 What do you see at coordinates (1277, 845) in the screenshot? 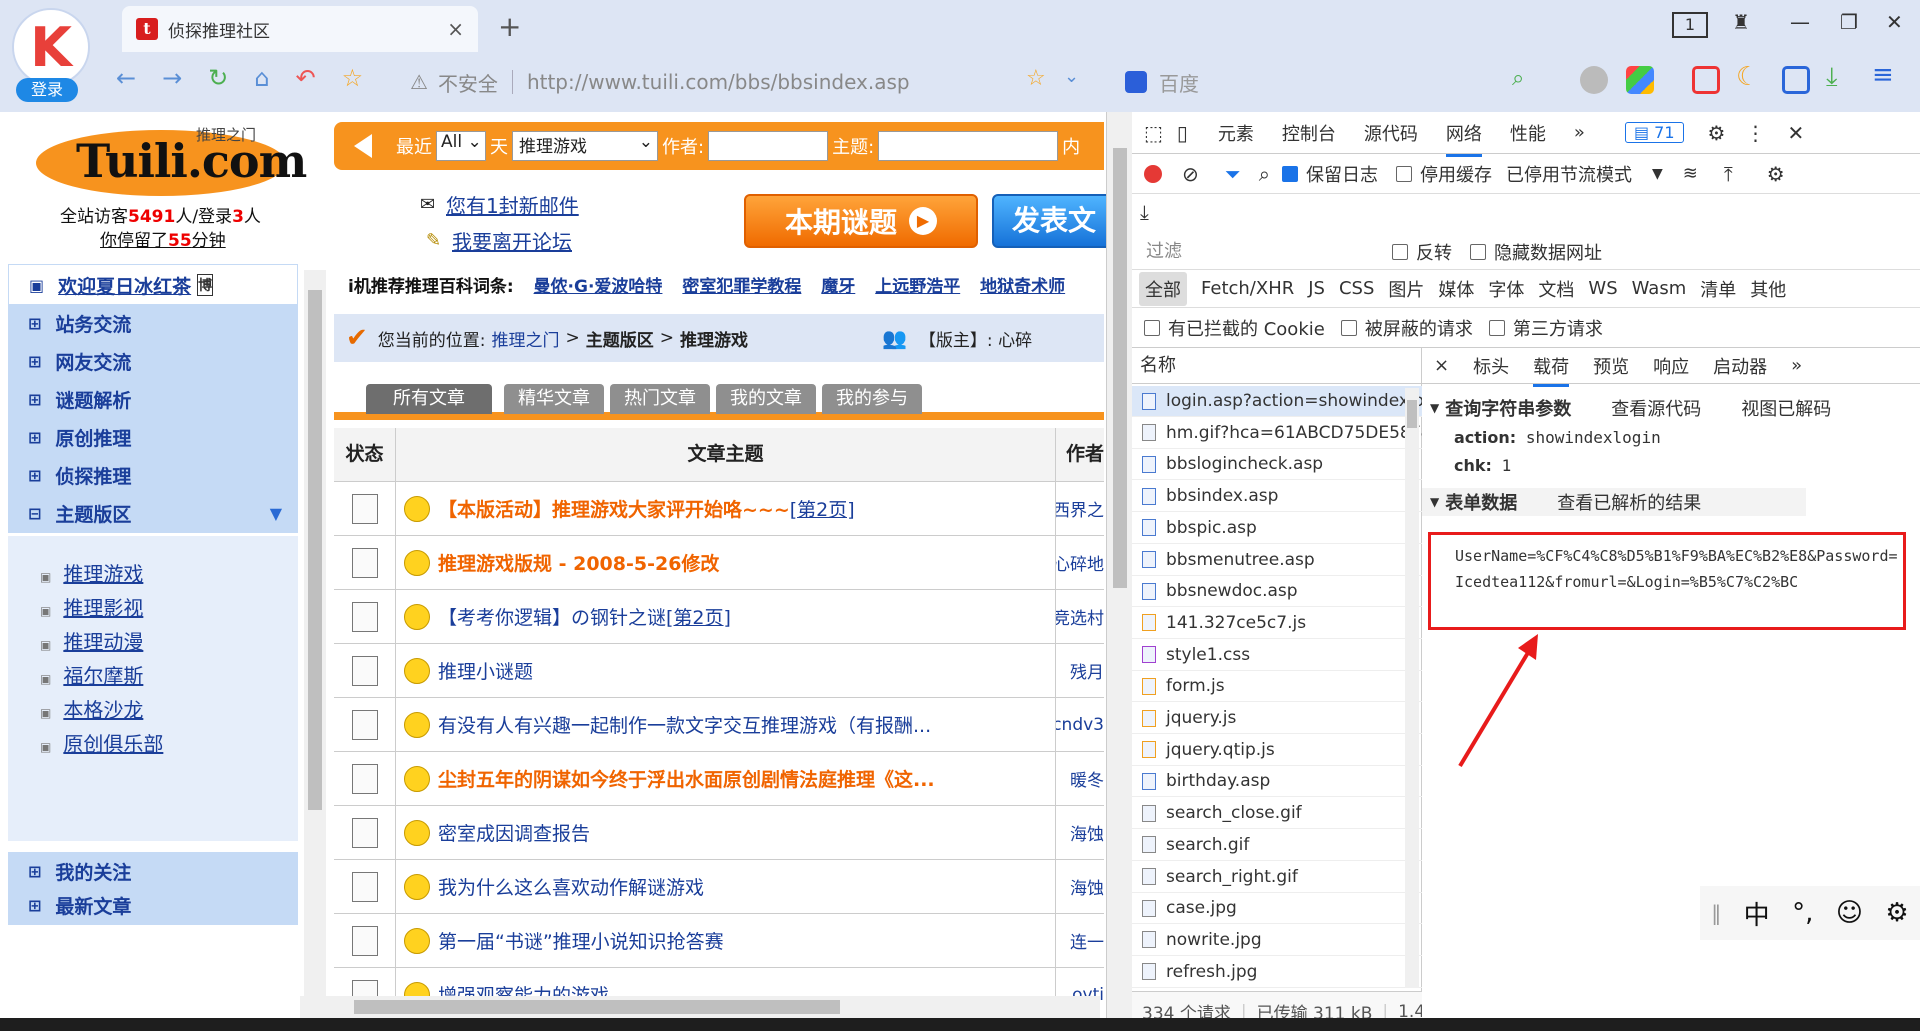
I see `request-row: search.gif` at bounding box center [1277, 845].